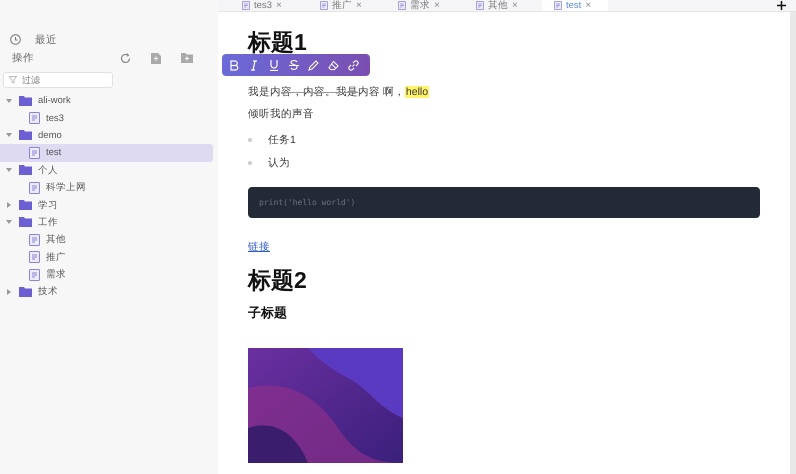 The width and height of the screenshot is (796, 474). Describe the element at coordinates (263, 5) in the screenshot. I see `tab: tes3 ×` at that location.